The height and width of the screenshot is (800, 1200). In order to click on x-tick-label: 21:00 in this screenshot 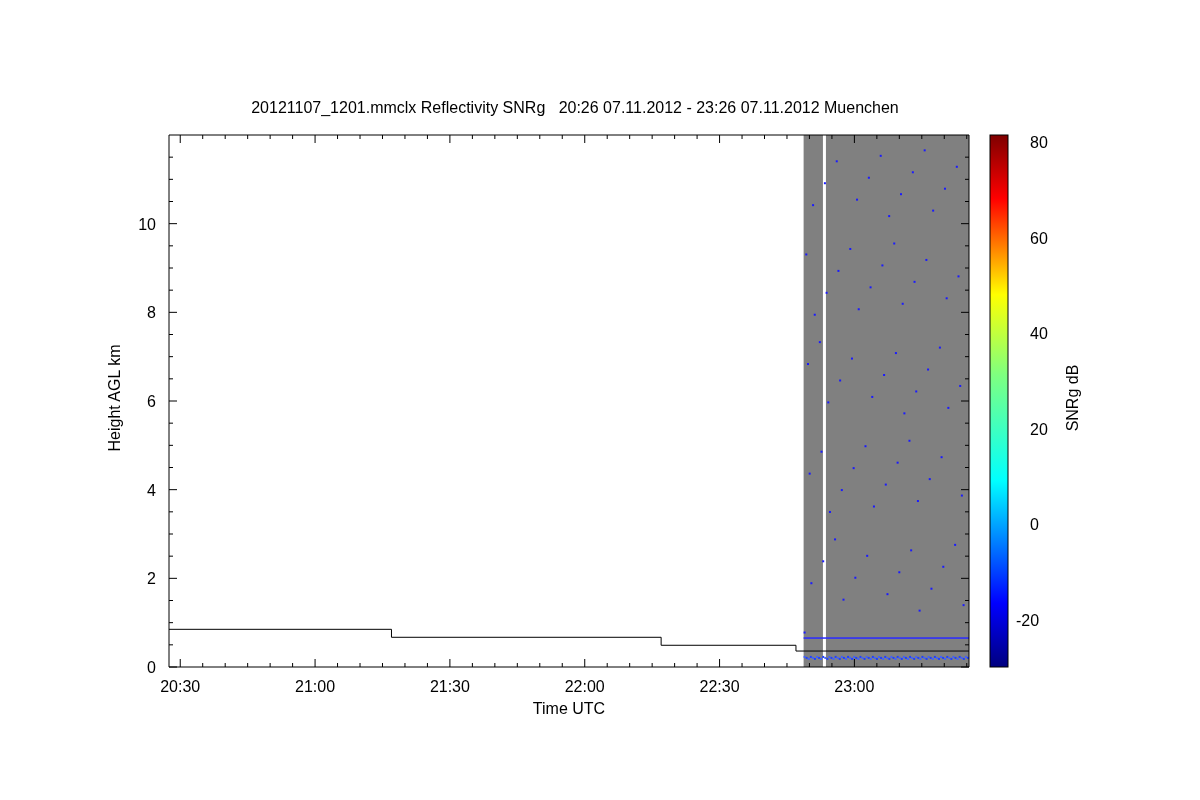, I will do `click(315, 686)`.